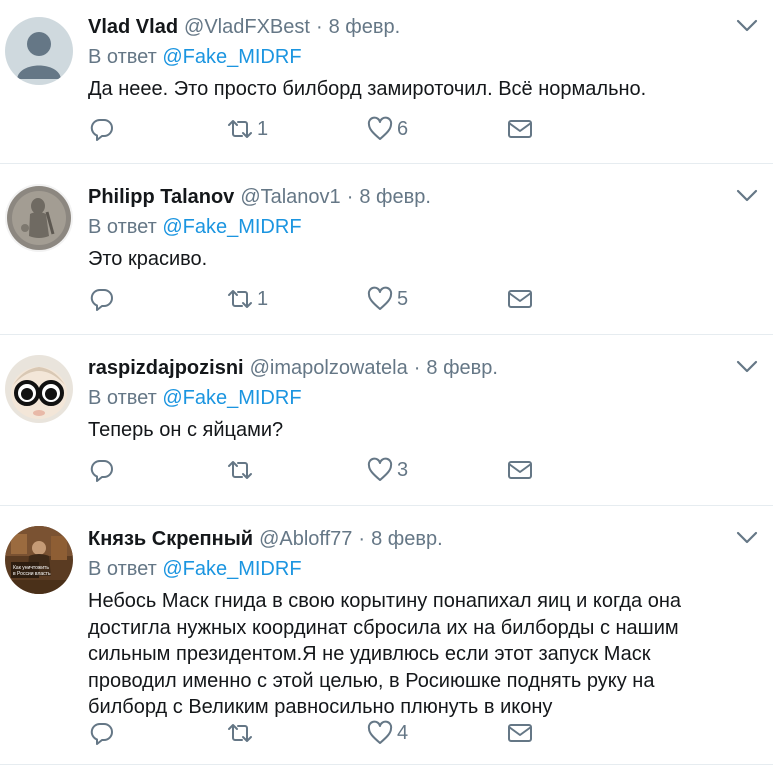 This screenshot has width=773, height=765. I want to click on user-name: Князь Скрепный, so click(170, 539).